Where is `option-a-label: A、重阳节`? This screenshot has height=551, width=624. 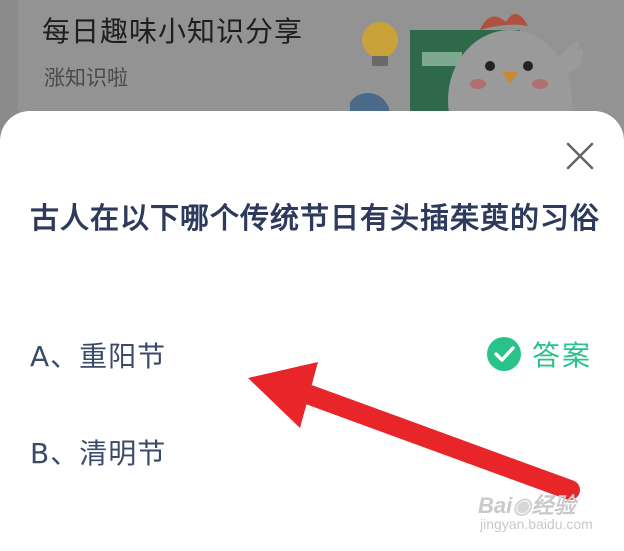 option-a-label: A、重阳节 is located at coordinates (98, 356).